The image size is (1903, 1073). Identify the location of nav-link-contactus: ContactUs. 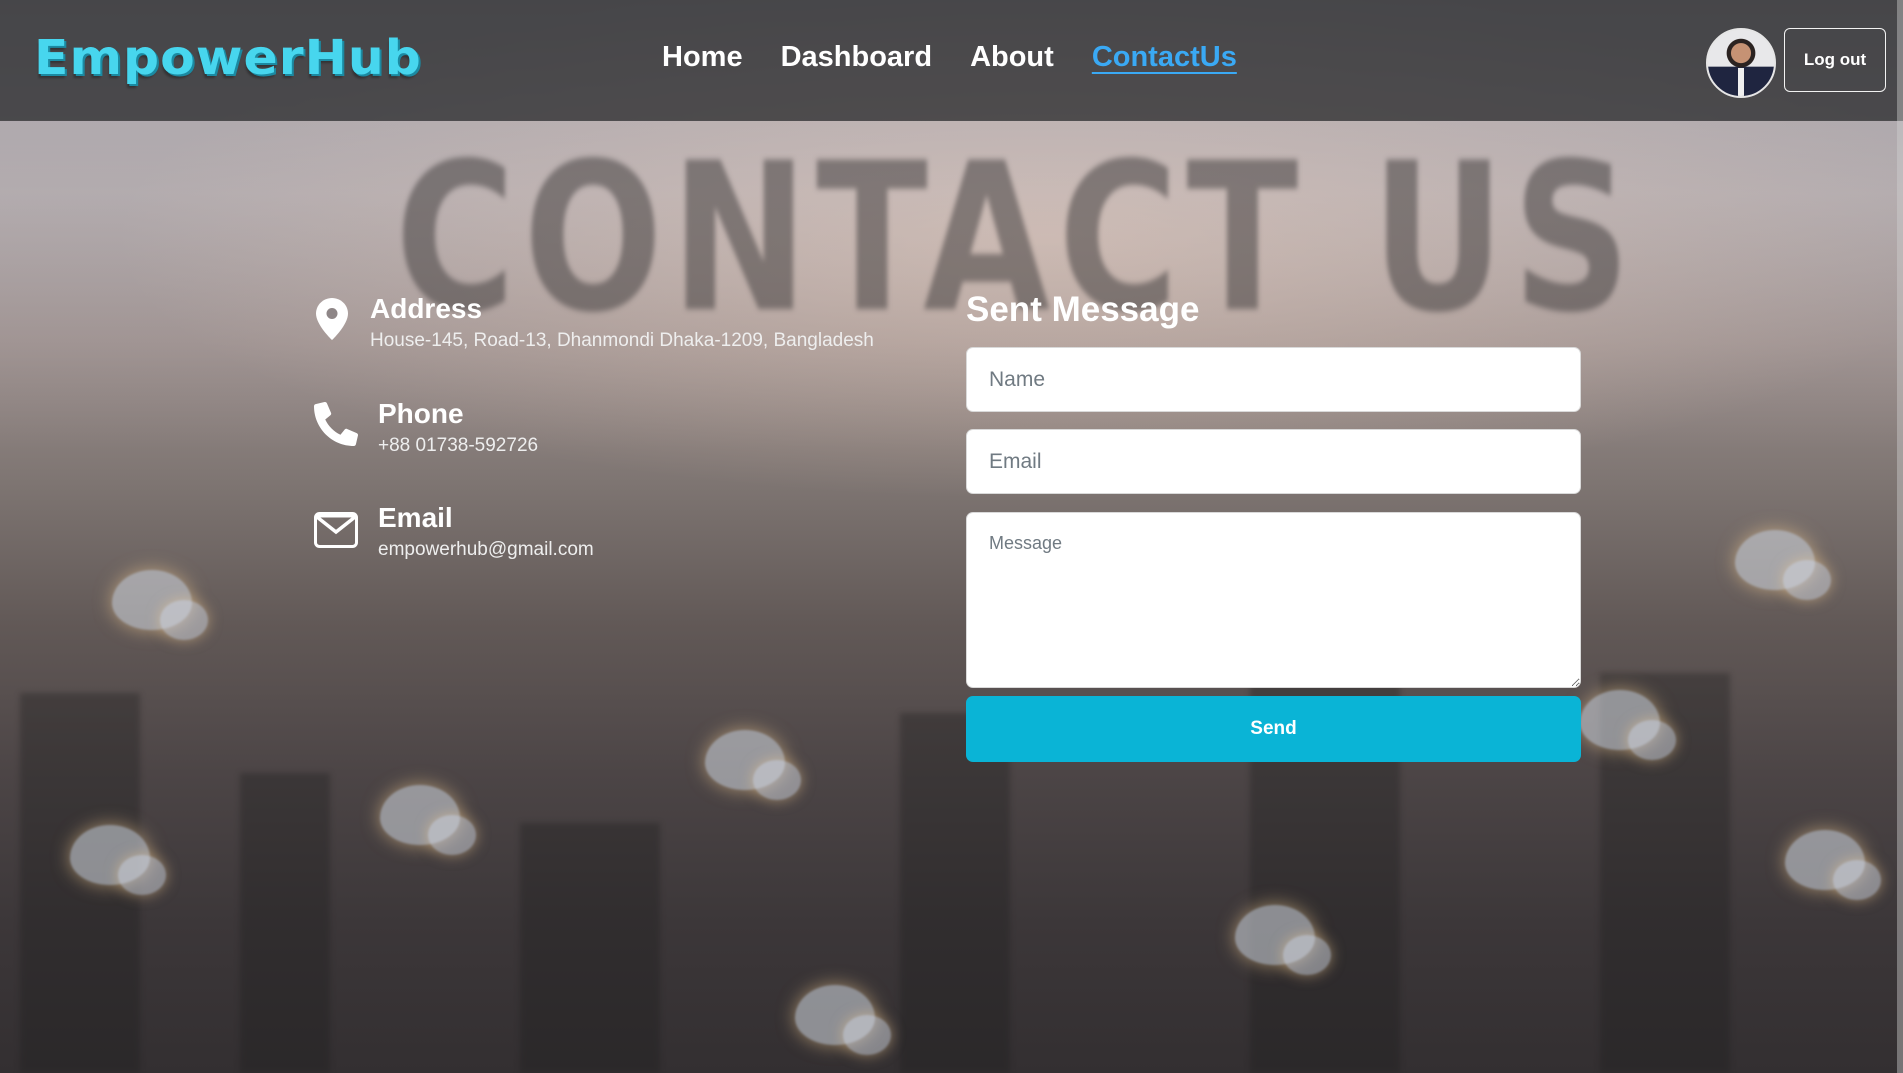
(1164, 57).